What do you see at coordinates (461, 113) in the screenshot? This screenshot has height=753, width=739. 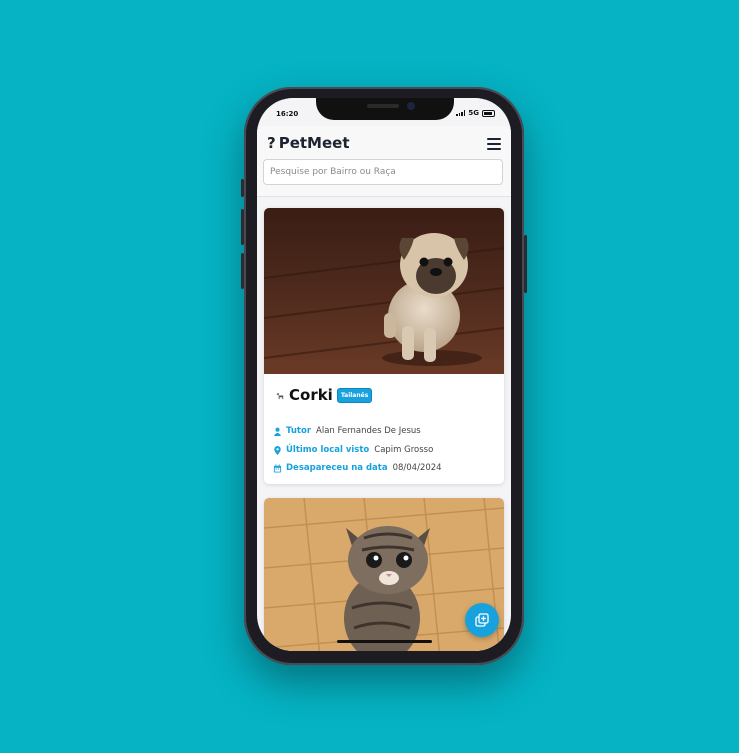 I see `signal-icon` at bounding box center [461, 113].